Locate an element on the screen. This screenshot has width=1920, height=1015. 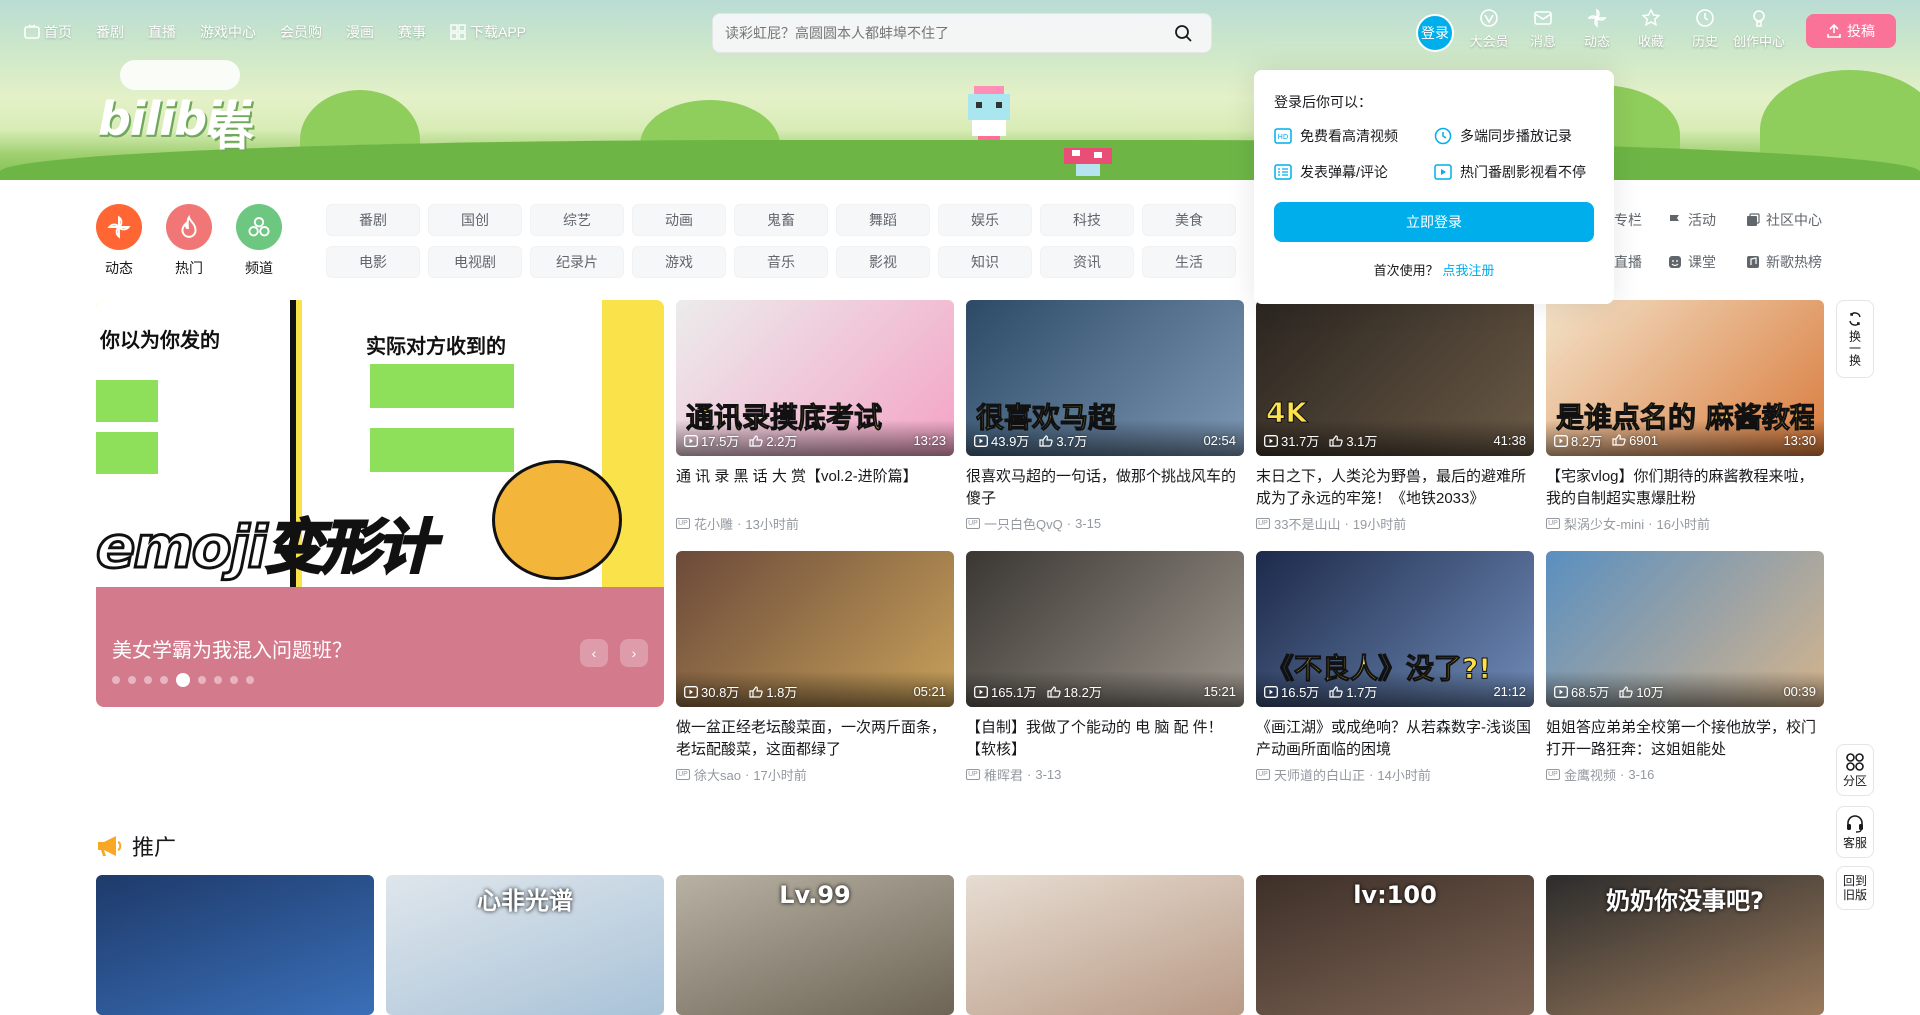
video-thumbnail: 165.1万 18.2万 15:21 is located at coordinates (1105, 629).